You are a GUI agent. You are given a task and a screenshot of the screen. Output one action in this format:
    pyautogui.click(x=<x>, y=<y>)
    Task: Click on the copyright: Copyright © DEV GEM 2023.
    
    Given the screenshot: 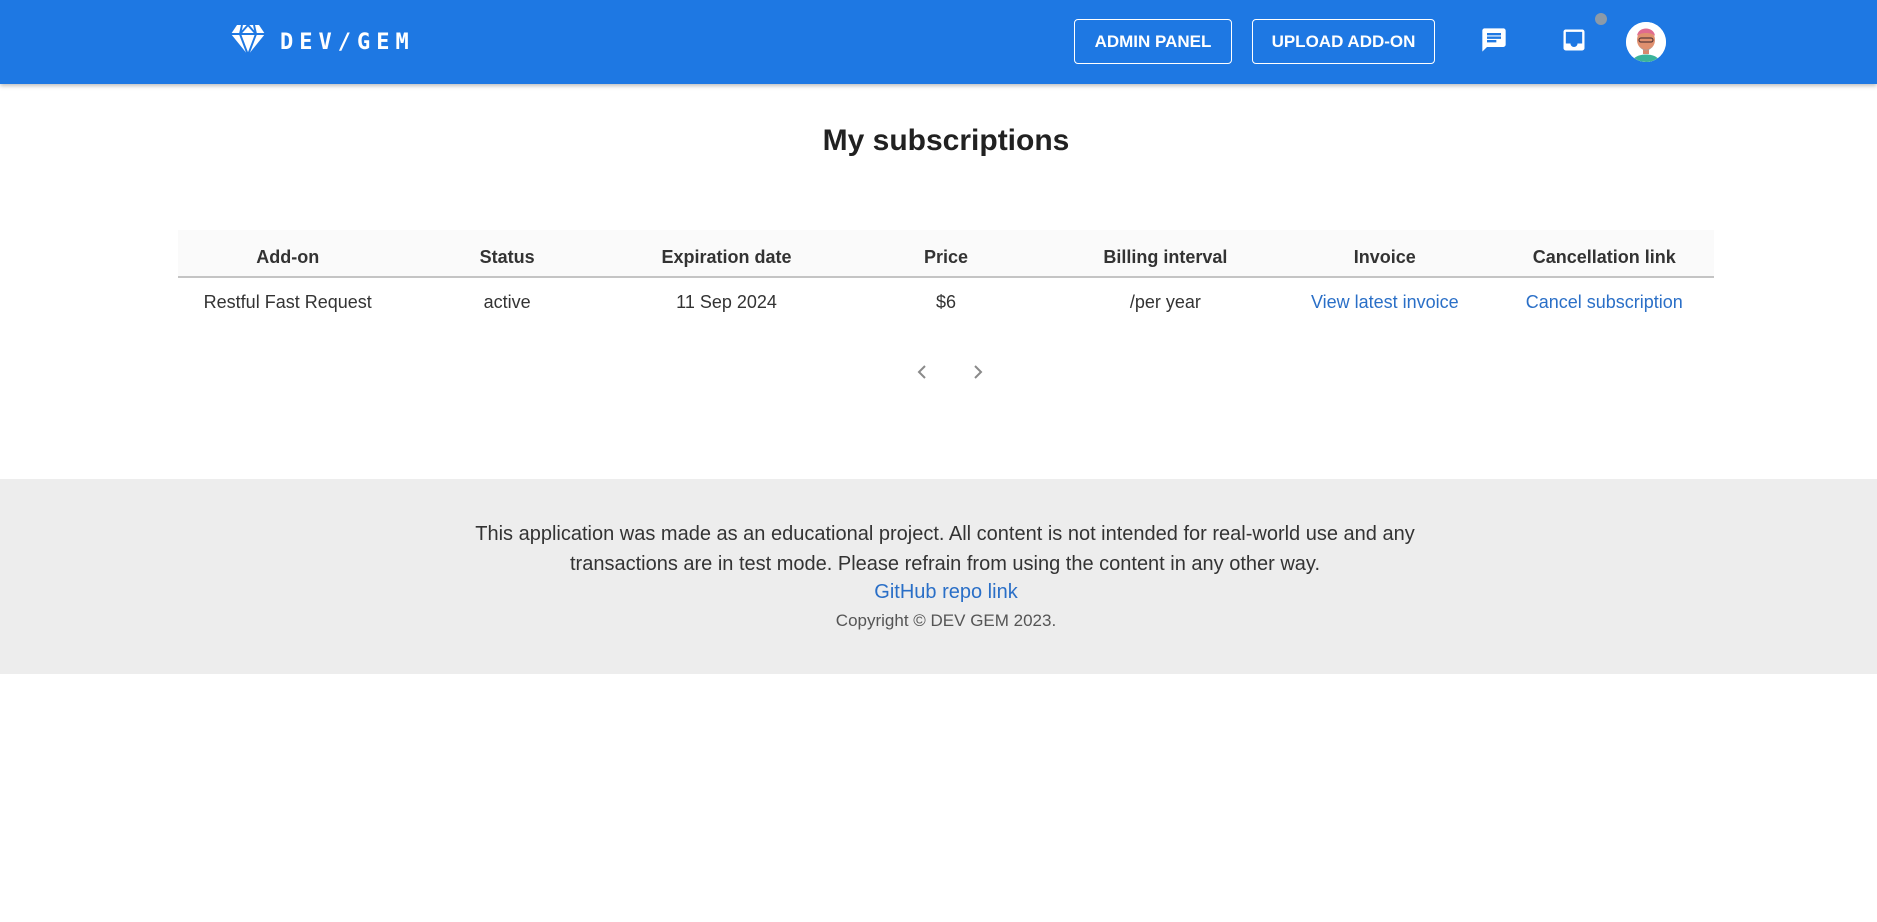 What is the action you would take?
    pyautogui.click(x=946, y=620)
    